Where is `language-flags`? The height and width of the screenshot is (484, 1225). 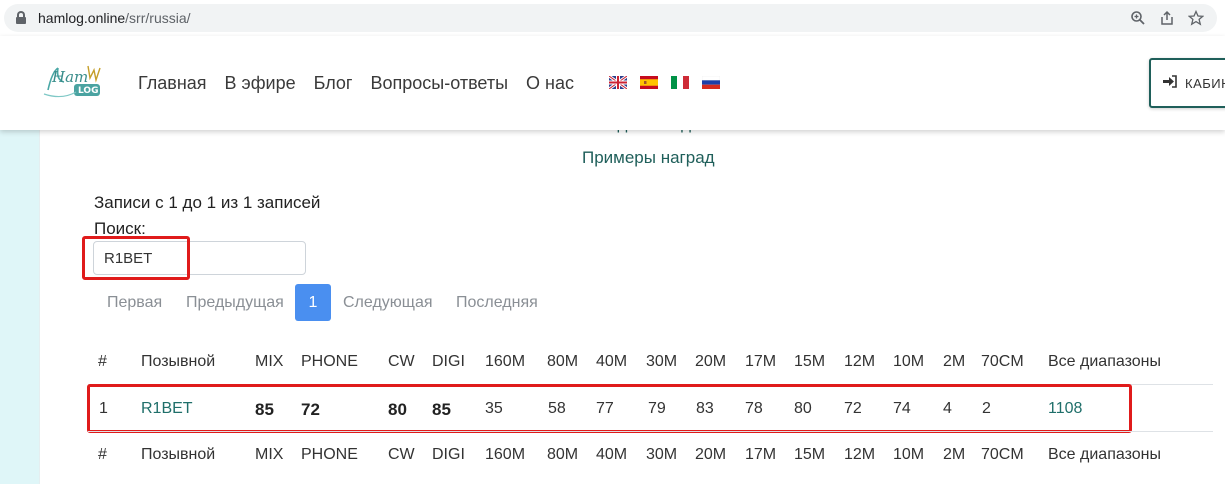
language-flags is located at coordinates (671, 82).